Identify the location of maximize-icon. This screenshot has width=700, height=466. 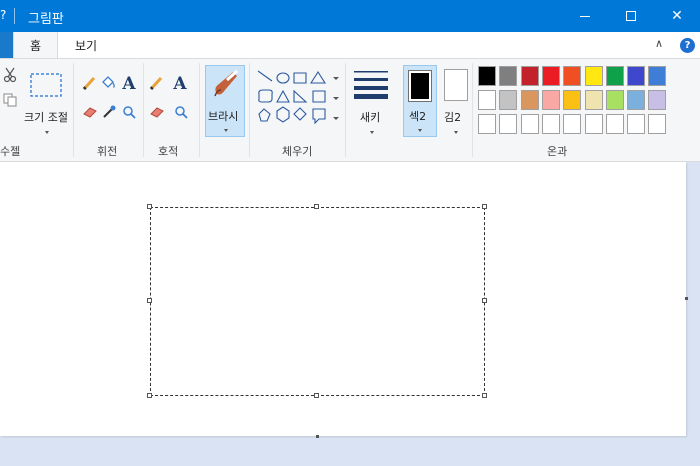
(631, 16).